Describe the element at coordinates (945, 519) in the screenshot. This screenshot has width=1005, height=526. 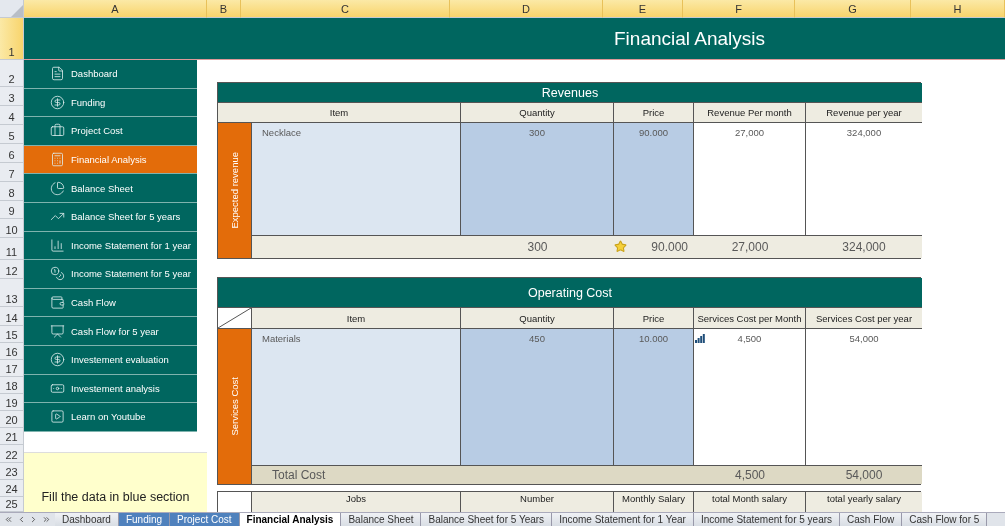
I see `sheet-tab: Cash Flow for 5` at that location.